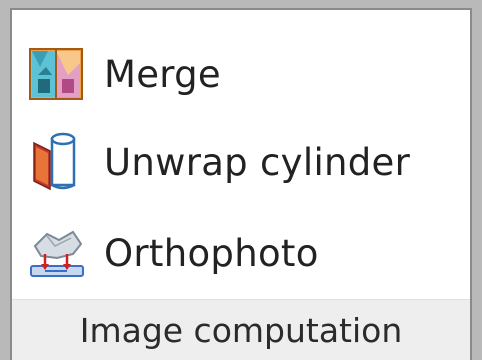 This screenshot has width=482, height=360. I want to click on group-caption-text: Image computation, so click(241, 330).